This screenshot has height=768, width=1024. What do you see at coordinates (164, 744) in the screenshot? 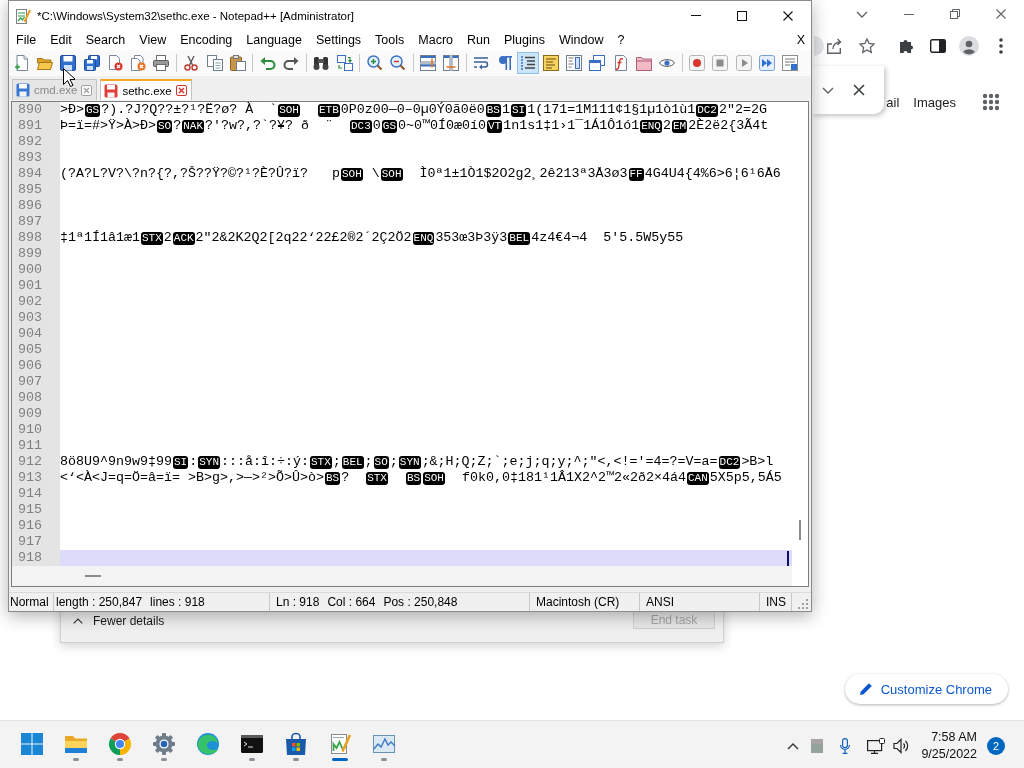
I see `gear-icon` at bounding box center [164, 744].